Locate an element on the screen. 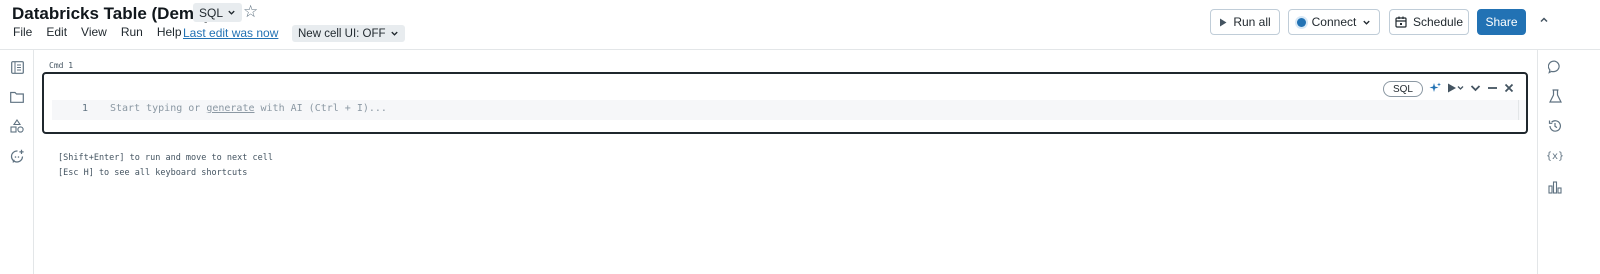 The height and width of the screenshot is (274, 1600). line-number: 1 is located at coordinates (85, 108).